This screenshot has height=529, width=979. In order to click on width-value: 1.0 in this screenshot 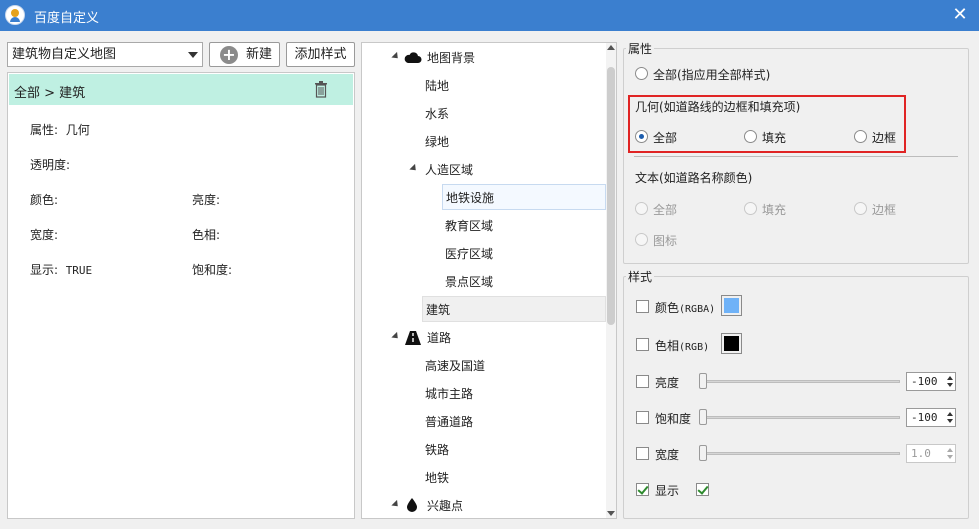, I will do `click(921, 453)`.